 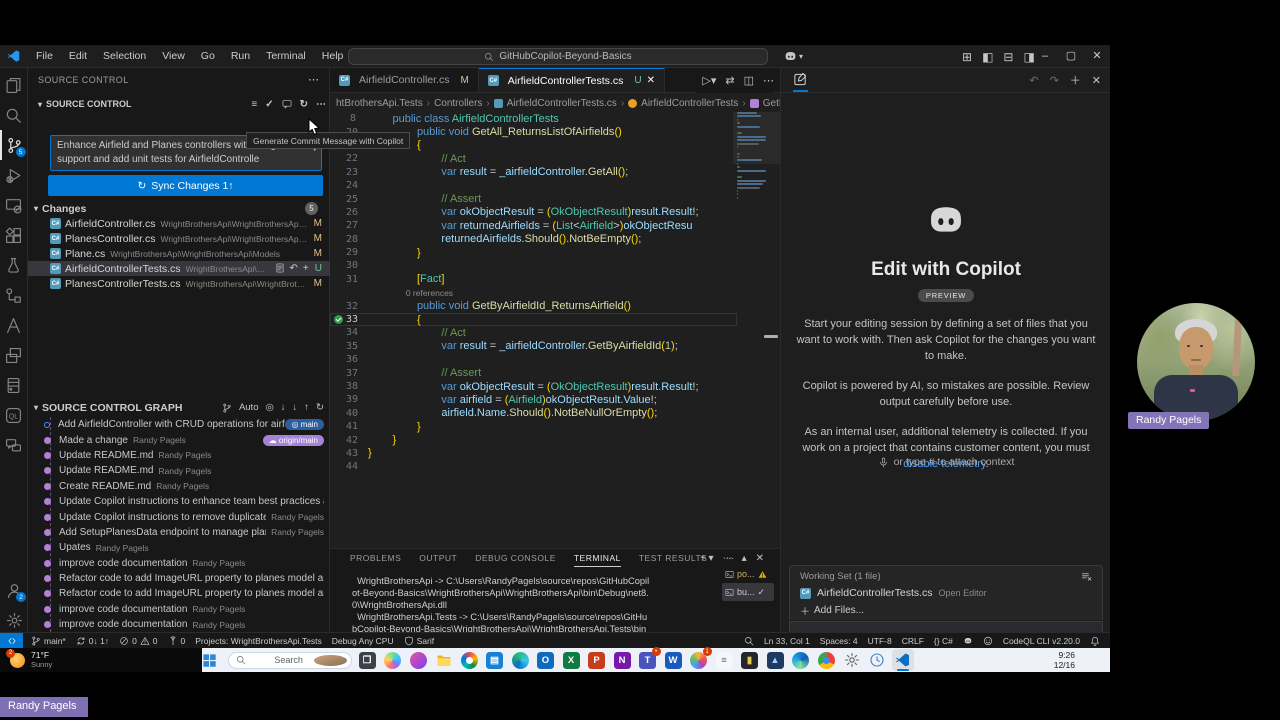 I want to click on refresh-graph-icon: ↻, so click(x=320, y=407).